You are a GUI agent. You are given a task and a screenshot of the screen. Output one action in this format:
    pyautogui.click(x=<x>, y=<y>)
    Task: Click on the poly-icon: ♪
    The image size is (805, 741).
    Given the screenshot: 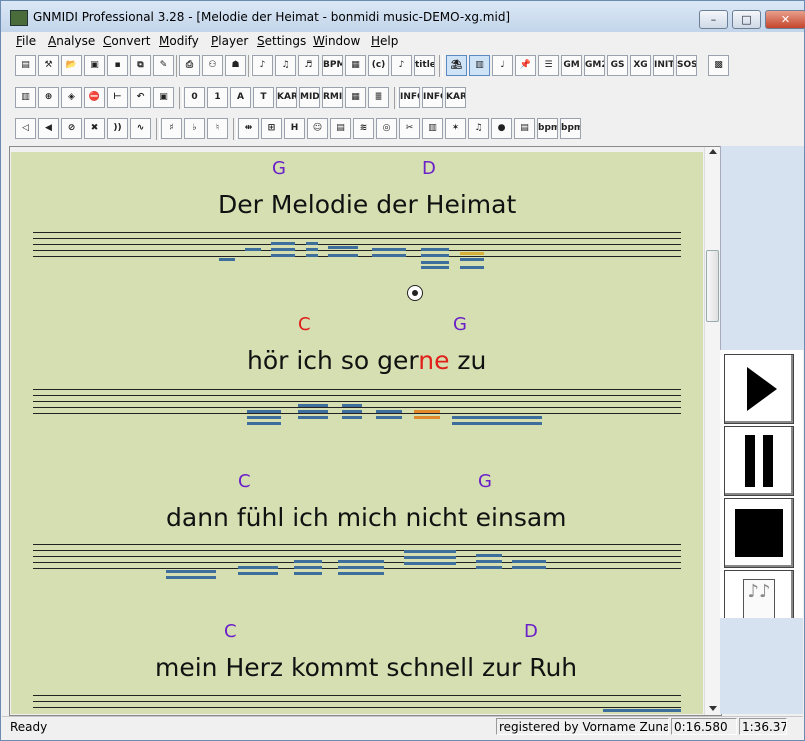 What is the action you would take?
    pyautogui.click(x=262, y=65)
    